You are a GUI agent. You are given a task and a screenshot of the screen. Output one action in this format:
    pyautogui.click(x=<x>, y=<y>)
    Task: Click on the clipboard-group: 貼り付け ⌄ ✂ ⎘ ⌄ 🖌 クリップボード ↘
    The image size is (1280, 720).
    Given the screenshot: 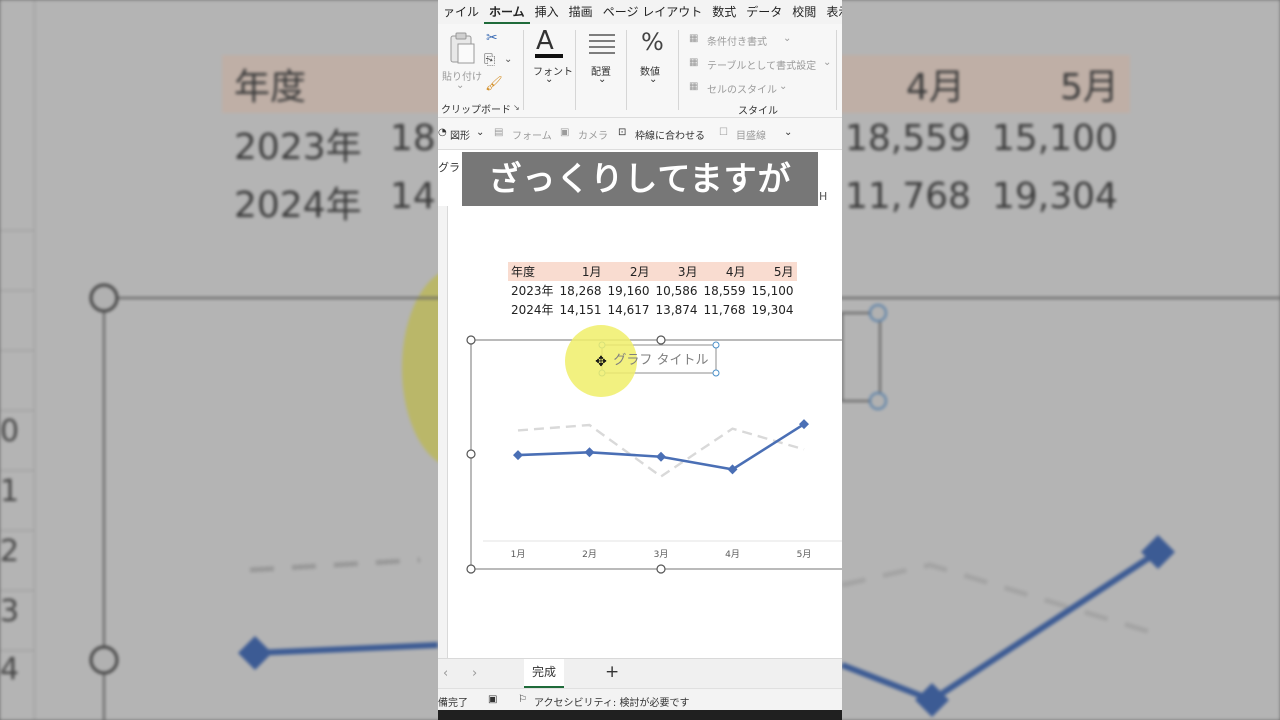 What is the action you would take?
    pyautogui.click(x=481, y=70)
    